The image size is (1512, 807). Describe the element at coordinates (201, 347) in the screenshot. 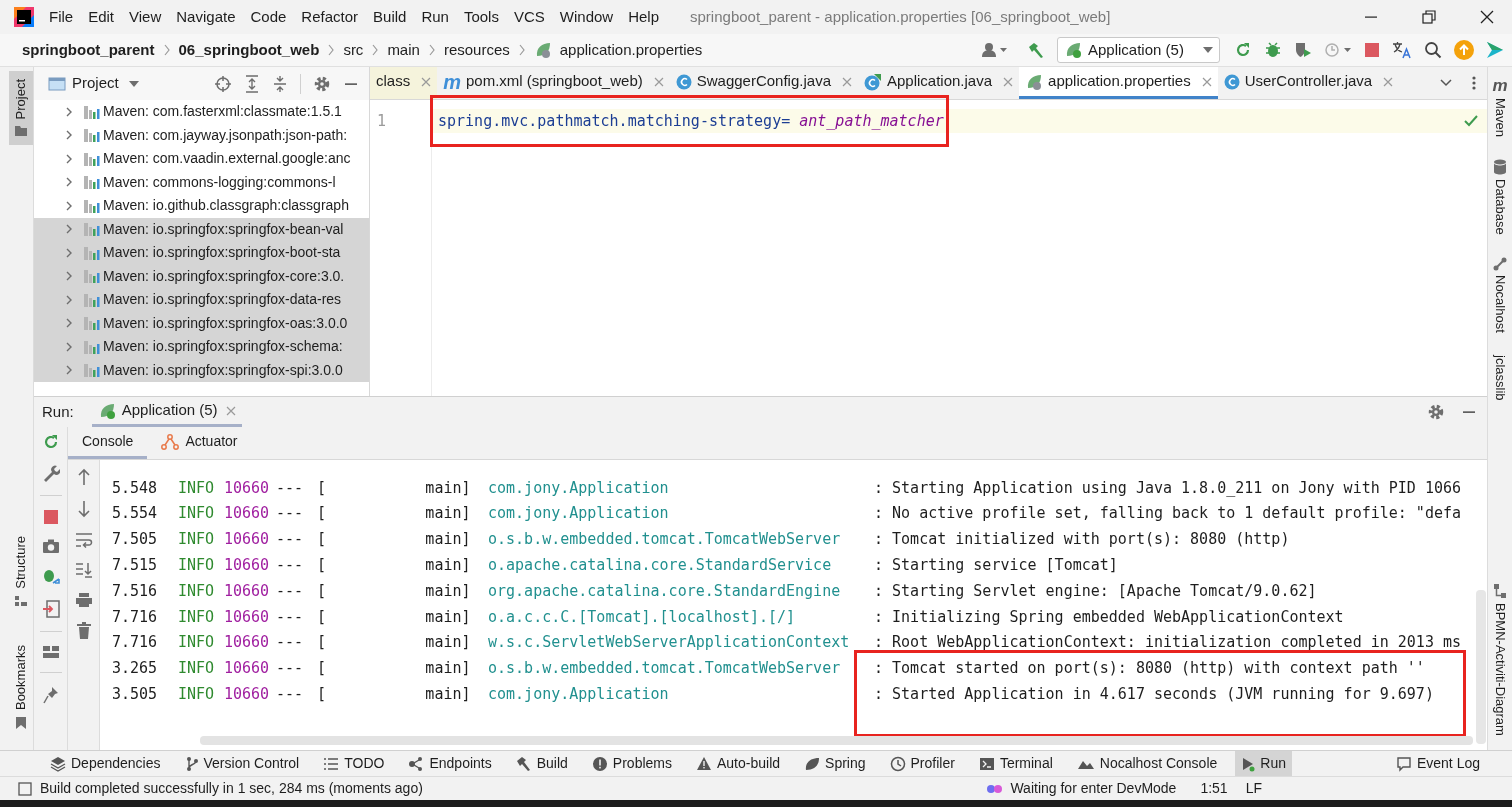

I see `tree-item: Maven: io.springfox:springfox-schema:` at that location.